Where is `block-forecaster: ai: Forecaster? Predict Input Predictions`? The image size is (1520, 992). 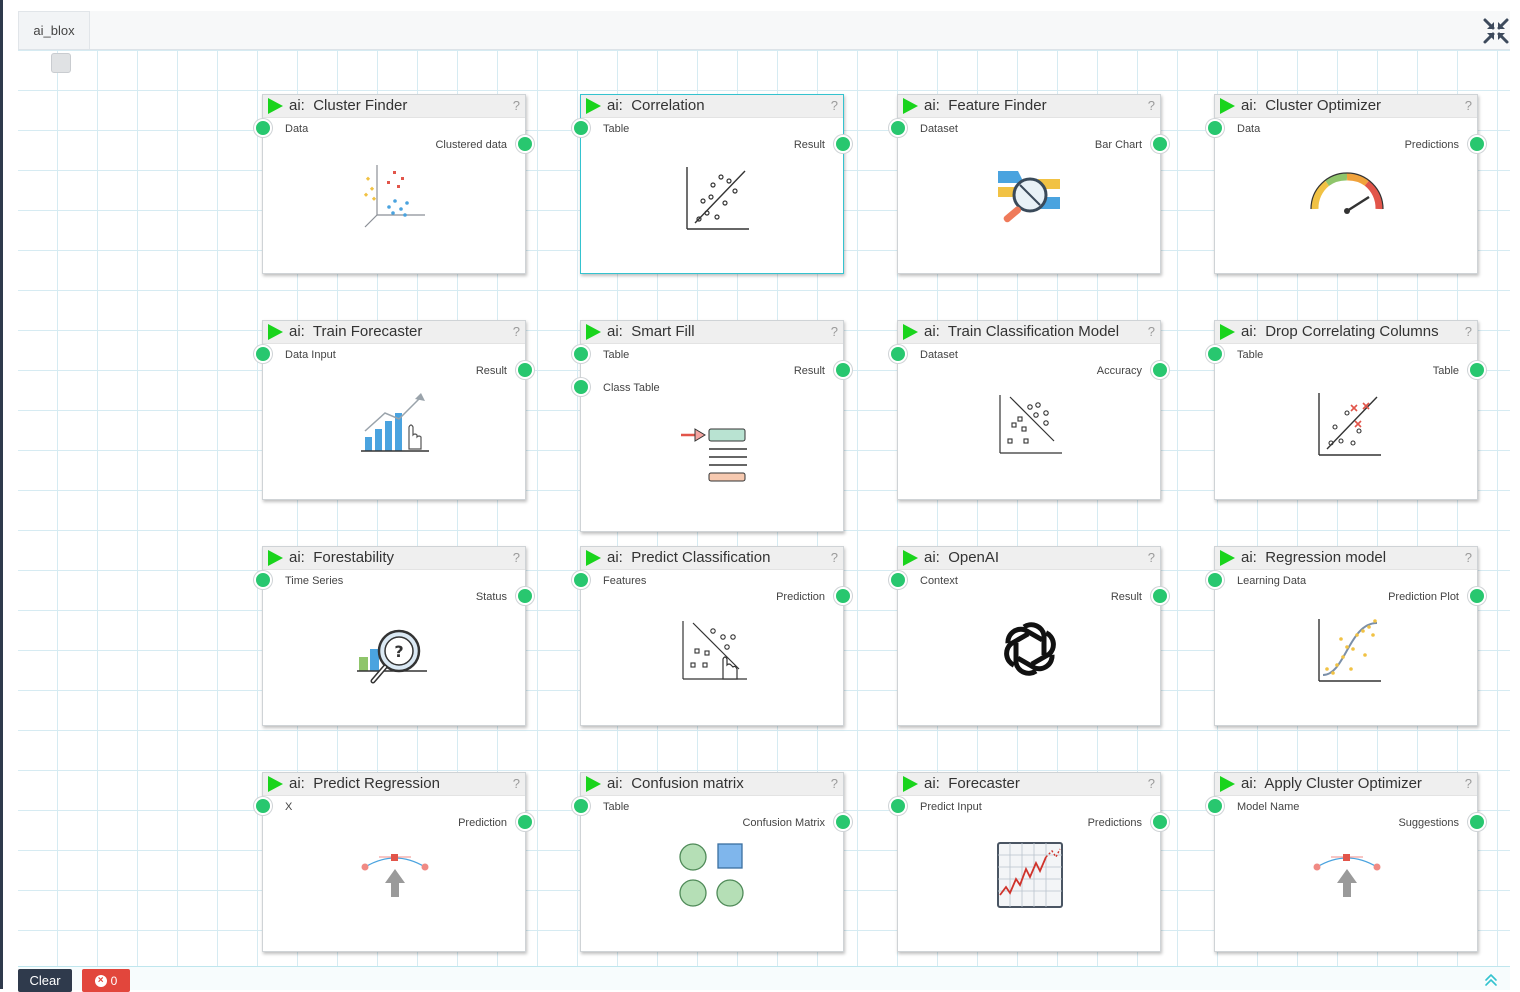 block-forecaster: ai: Forecaster? Predict Input Predictions is located at coordinates (1029, 862).